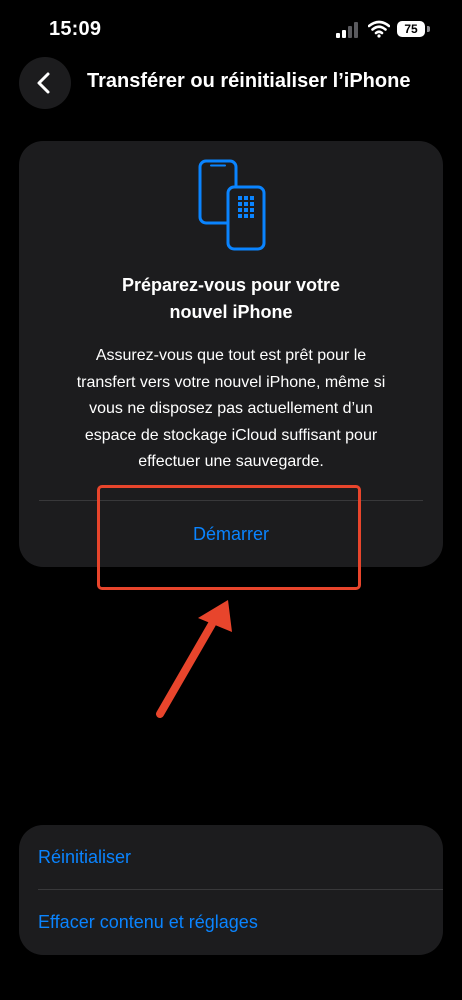 Image resolution: width=462 pixels, height=1000 pixels. I want to click on chevron-left-icon, so click(43, 83).